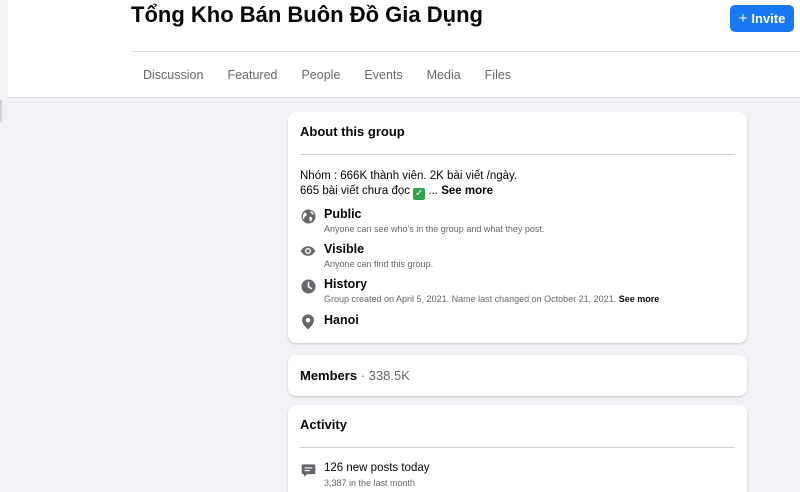 The width and height of the screenshot is (800, 492). I want to click on check-mark-icon: ✓, so click(419, 194).